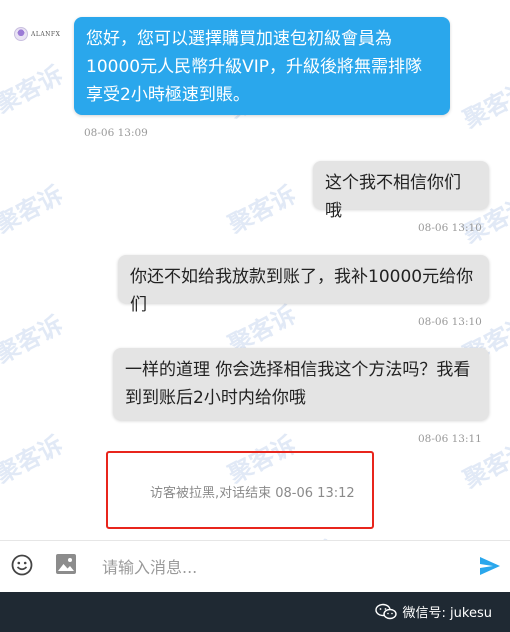  What do you see at coordinates (116, 133) in the screenshot?
I see `message-timestamp: 08-06 13:09` at bounding box center [116, 133].